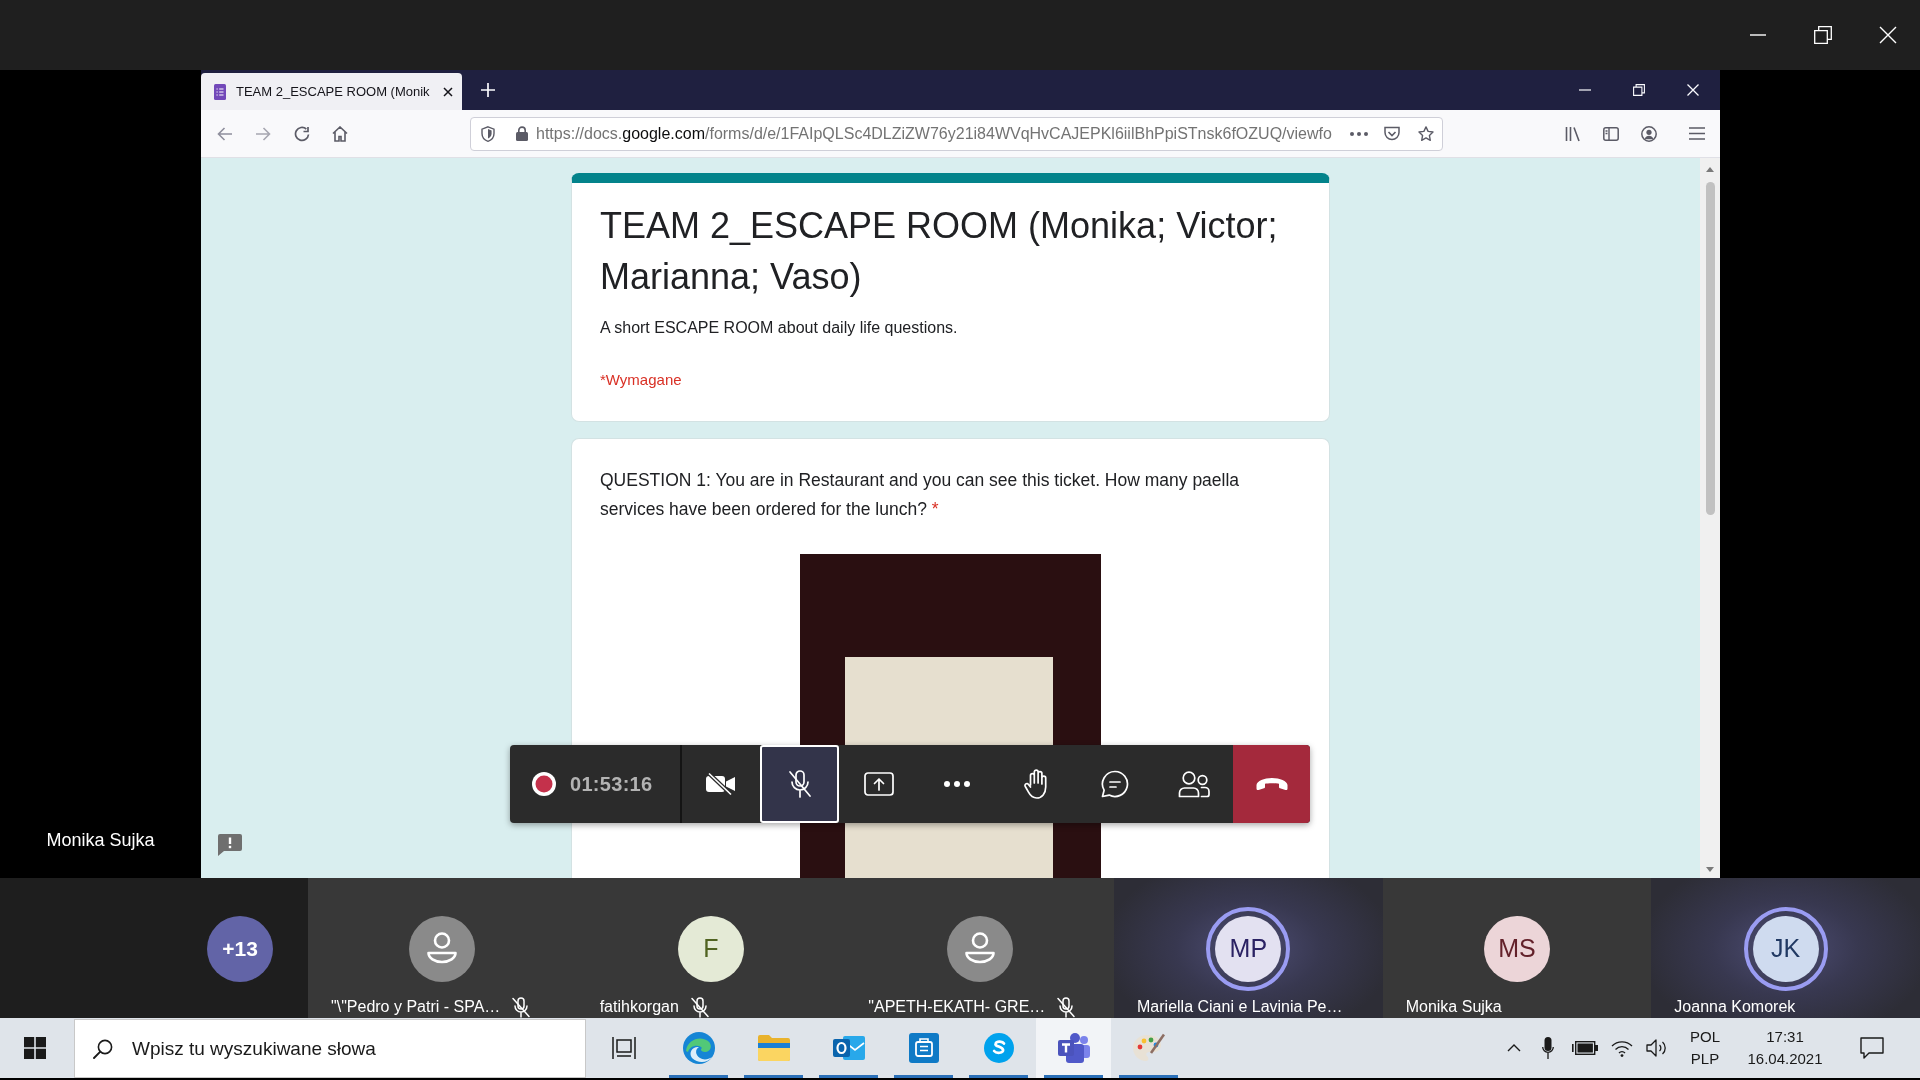 This screenshot has width=1920, height=1080. Describe the element at coordinates (956, 133) in the screenshot. I see `address-bar: https://docs.google.com/forms/d/e/1FAIpQLSc4DLZiZW76y21i84WVqHvCAJEPKl6iilBhPpiSTnsk6fOZUQ/viewfo` at that location.